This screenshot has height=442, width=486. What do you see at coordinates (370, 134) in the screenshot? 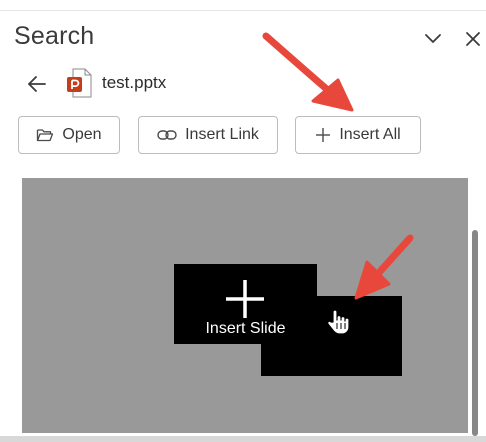
I see `insert-all-label: Insert All` at bounding box center [370, 134].